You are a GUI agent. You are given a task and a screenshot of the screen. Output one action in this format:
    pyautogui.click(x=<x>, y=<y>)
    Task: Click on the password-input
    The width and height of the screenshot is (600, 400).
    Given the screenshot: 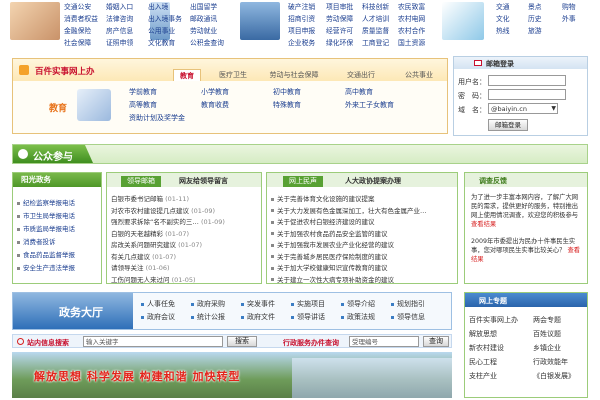 What is the action you would take?
    pyautogui.click(x=527, y=94)
    